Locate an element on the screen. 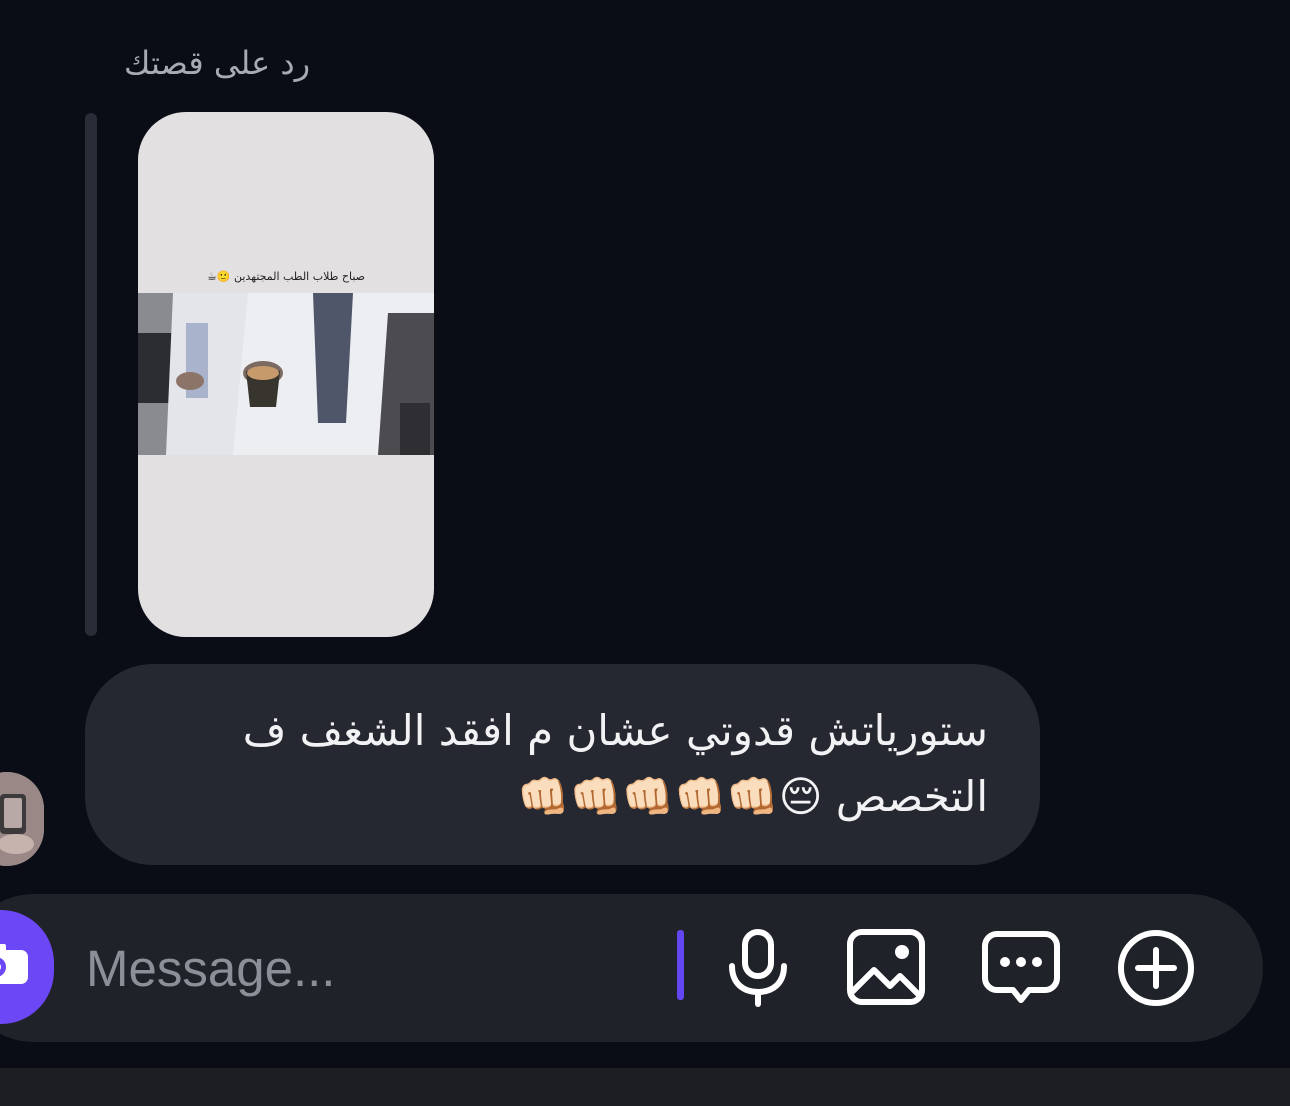  story-thumbnail: صباح طلاب الطب المجتهدين 🙂☕ is located at coordinates (286, 374).